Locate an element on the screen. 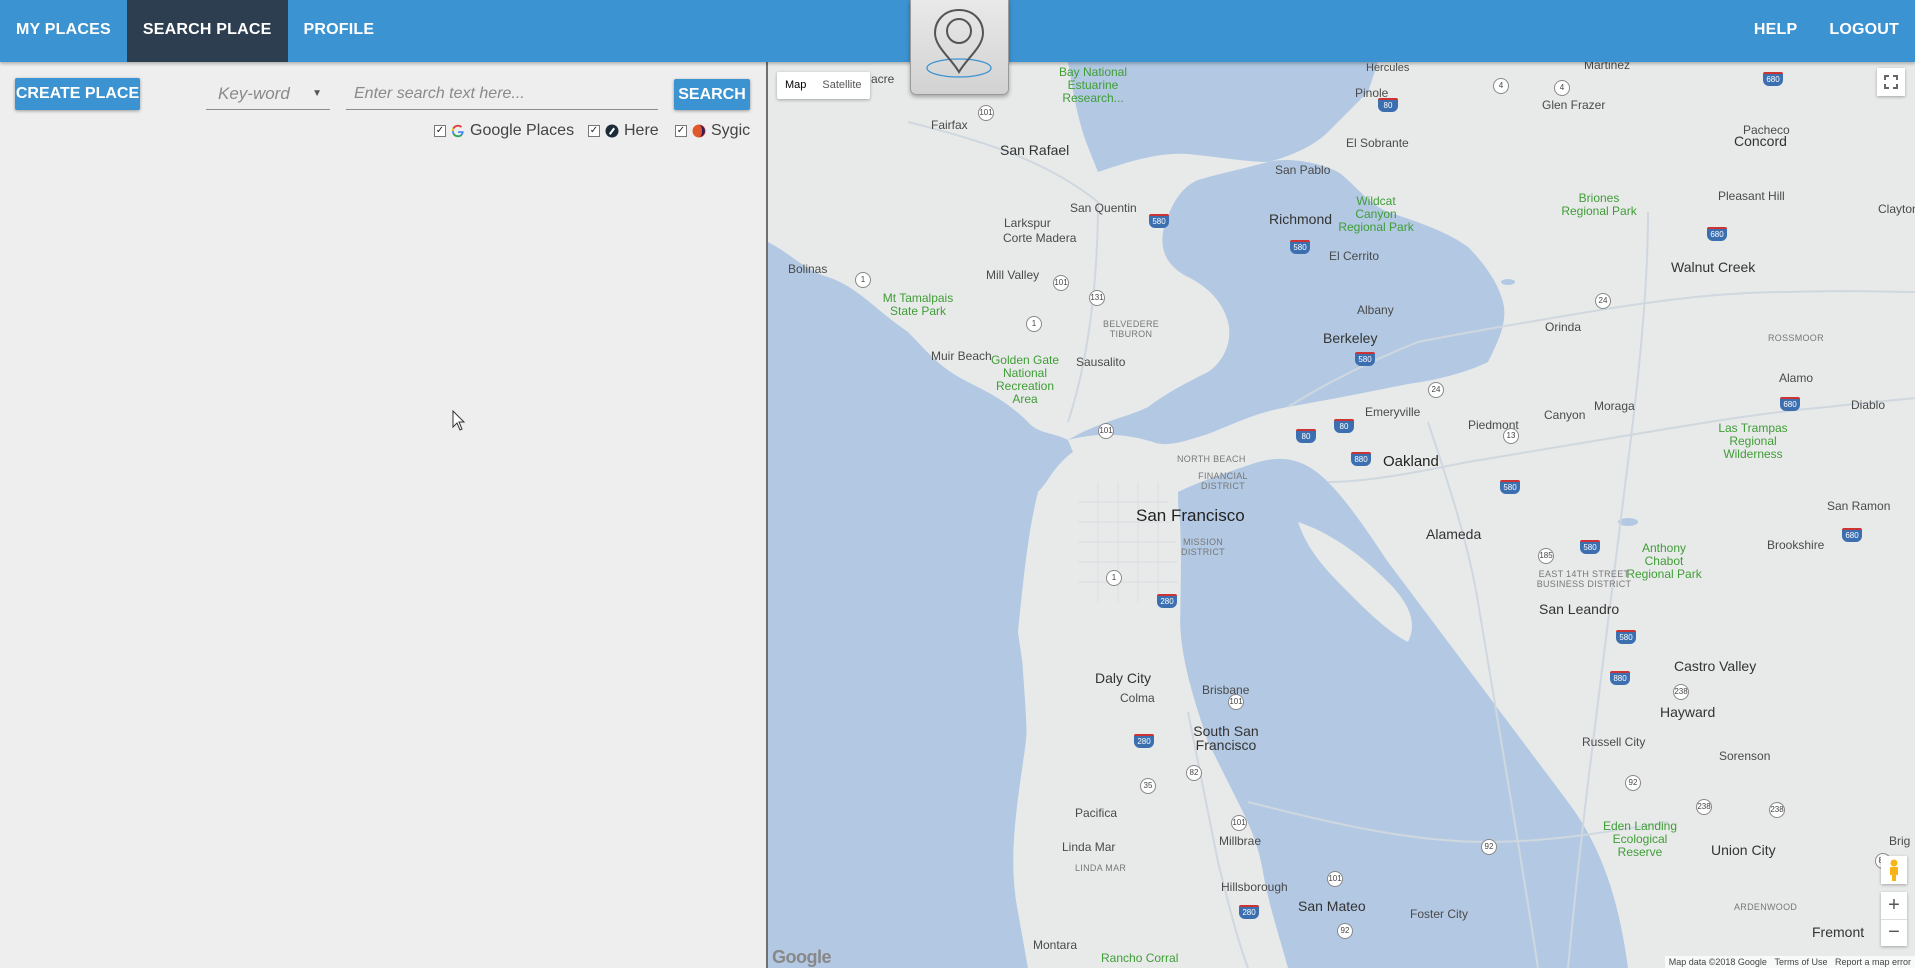  nav-left: MY PLACES SEARCH PLACE PROFILE is located at coordinates (195, 31).